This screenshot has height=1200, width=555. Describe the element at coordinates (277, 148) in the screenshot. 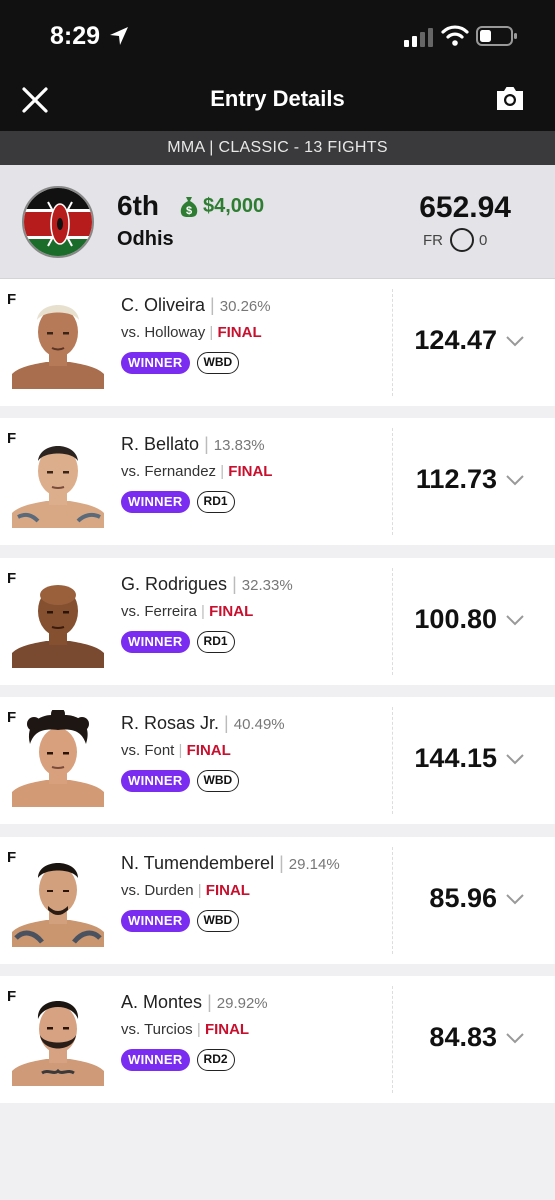

I see `contest-info-bar: MMA | CLASSIC - 13 FIGHTS` at that location.